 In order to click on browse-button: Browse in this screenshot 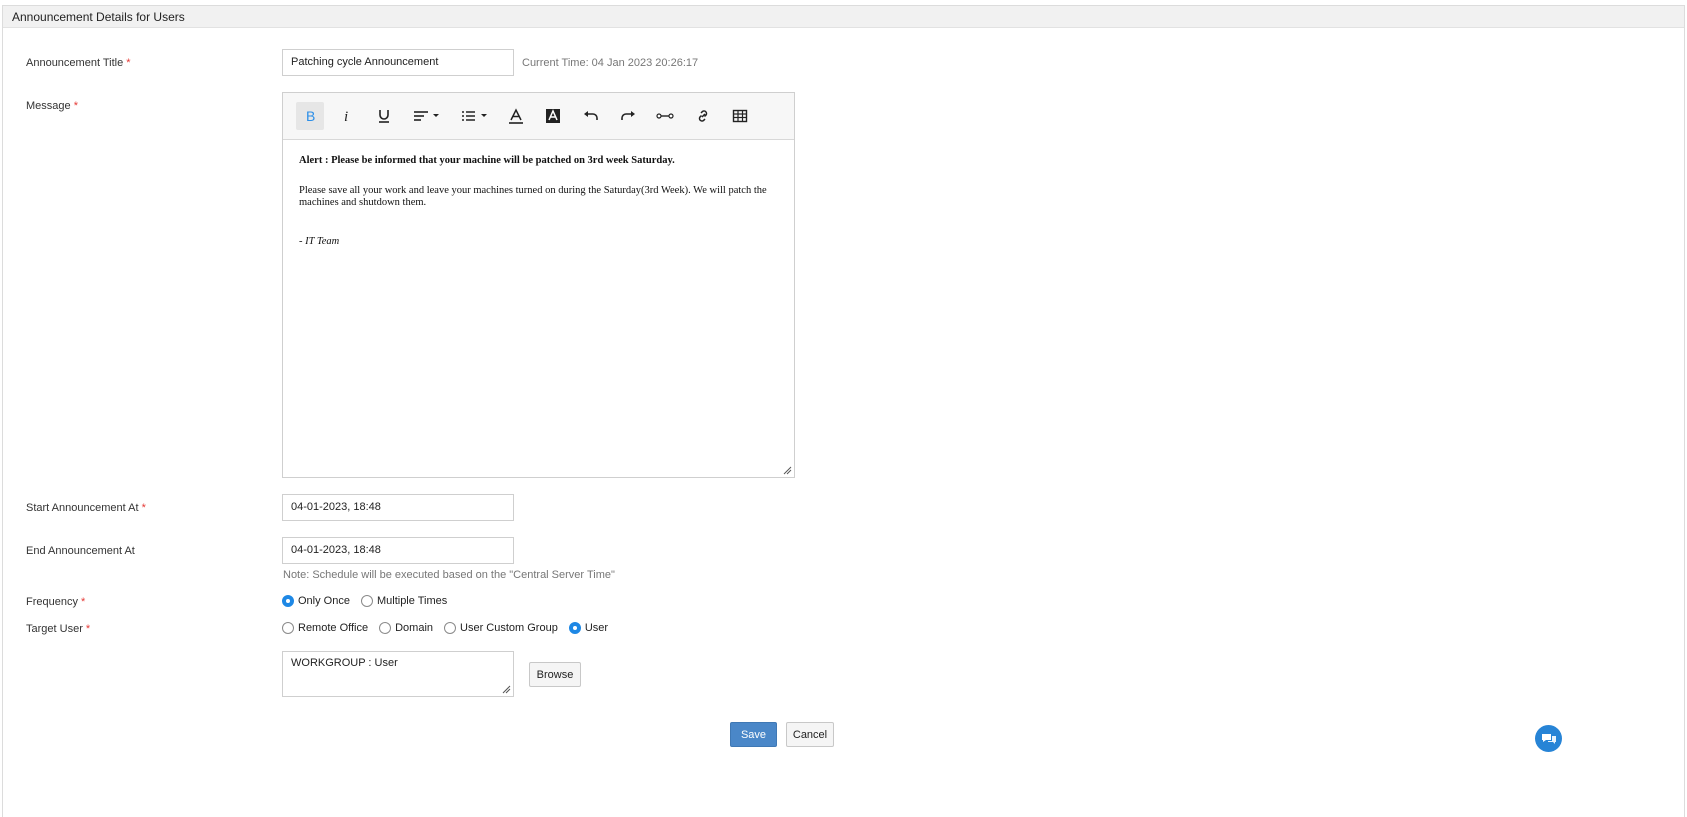, I will do `click(555, 674)`.